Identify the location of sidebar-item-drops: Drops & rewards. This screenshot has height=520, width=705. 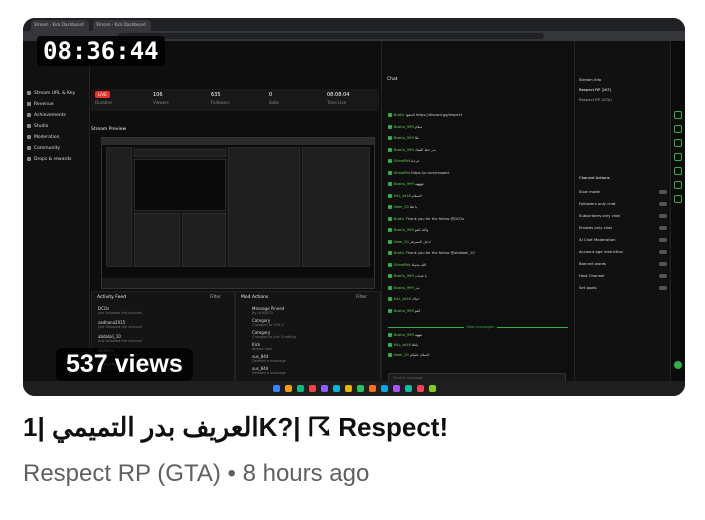
(49, 159).